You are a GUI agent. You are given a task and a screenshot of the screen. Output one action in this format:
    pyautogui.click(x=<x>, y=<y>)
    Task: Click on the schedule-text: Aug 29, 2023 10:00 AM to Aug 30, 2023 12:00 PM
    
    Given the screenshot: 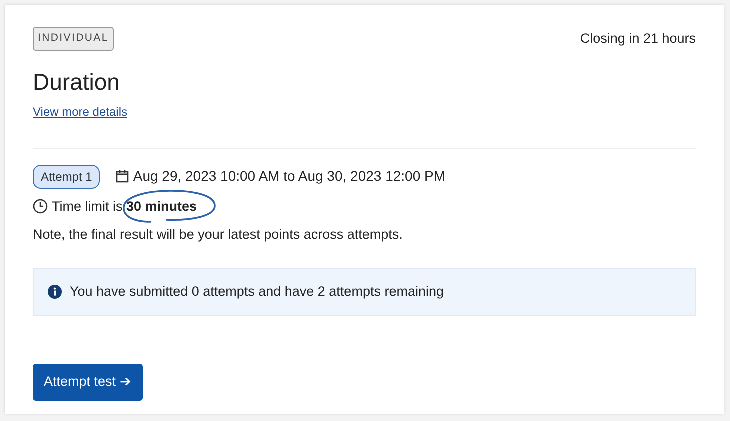 What is the action you would take?
    pyautogui.click(x=289, y=176)
    